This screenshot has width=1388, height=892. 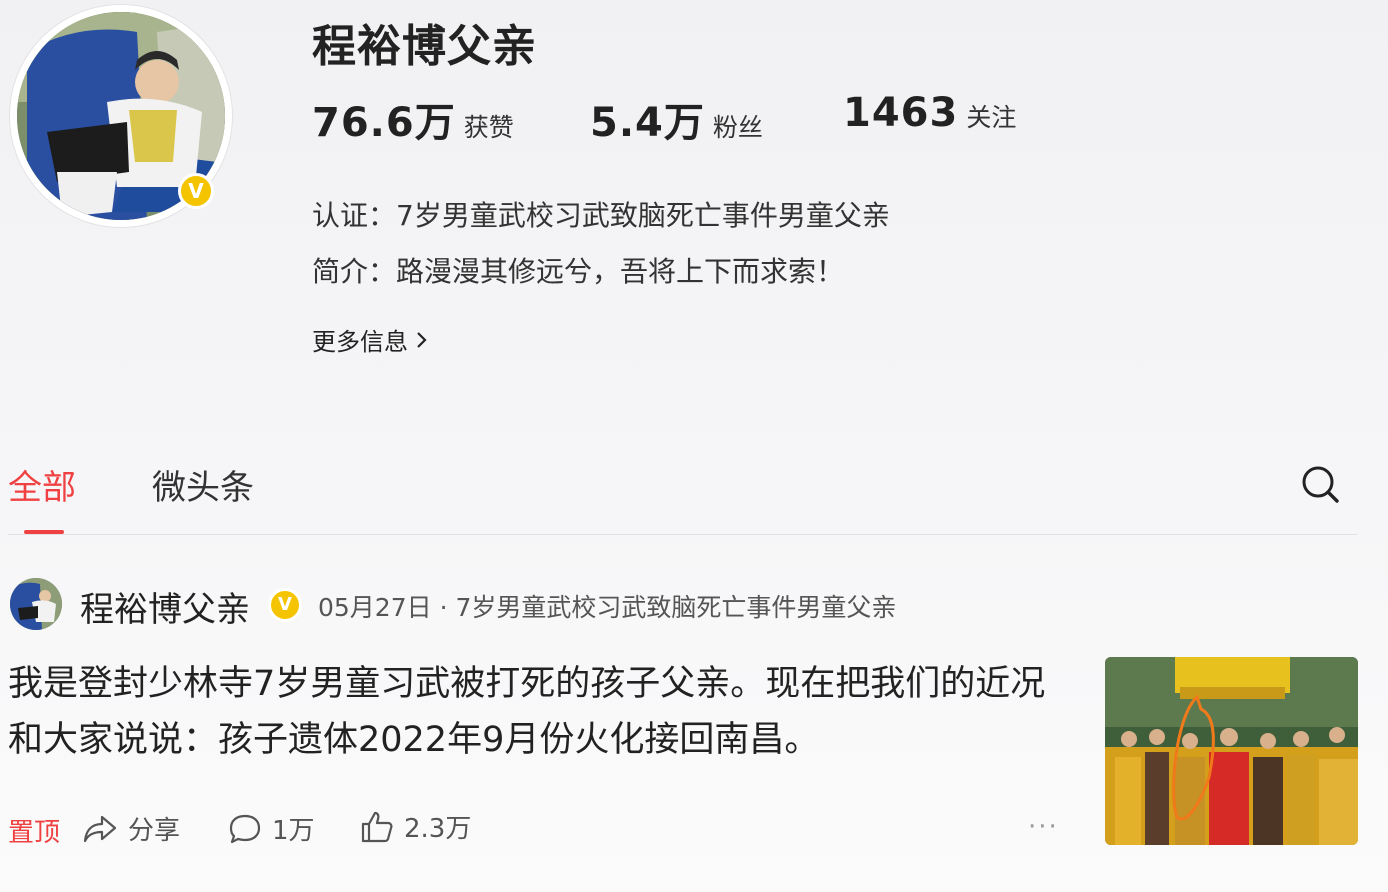 I want to click on share-button: 分享, so click(x=131, y=828).